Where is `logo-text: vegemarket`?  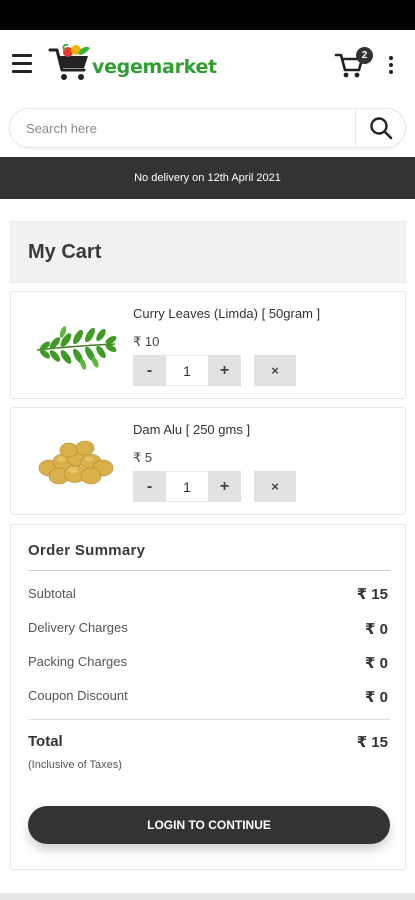
logo-text: vegemarket is located at coordinates (154, 67).